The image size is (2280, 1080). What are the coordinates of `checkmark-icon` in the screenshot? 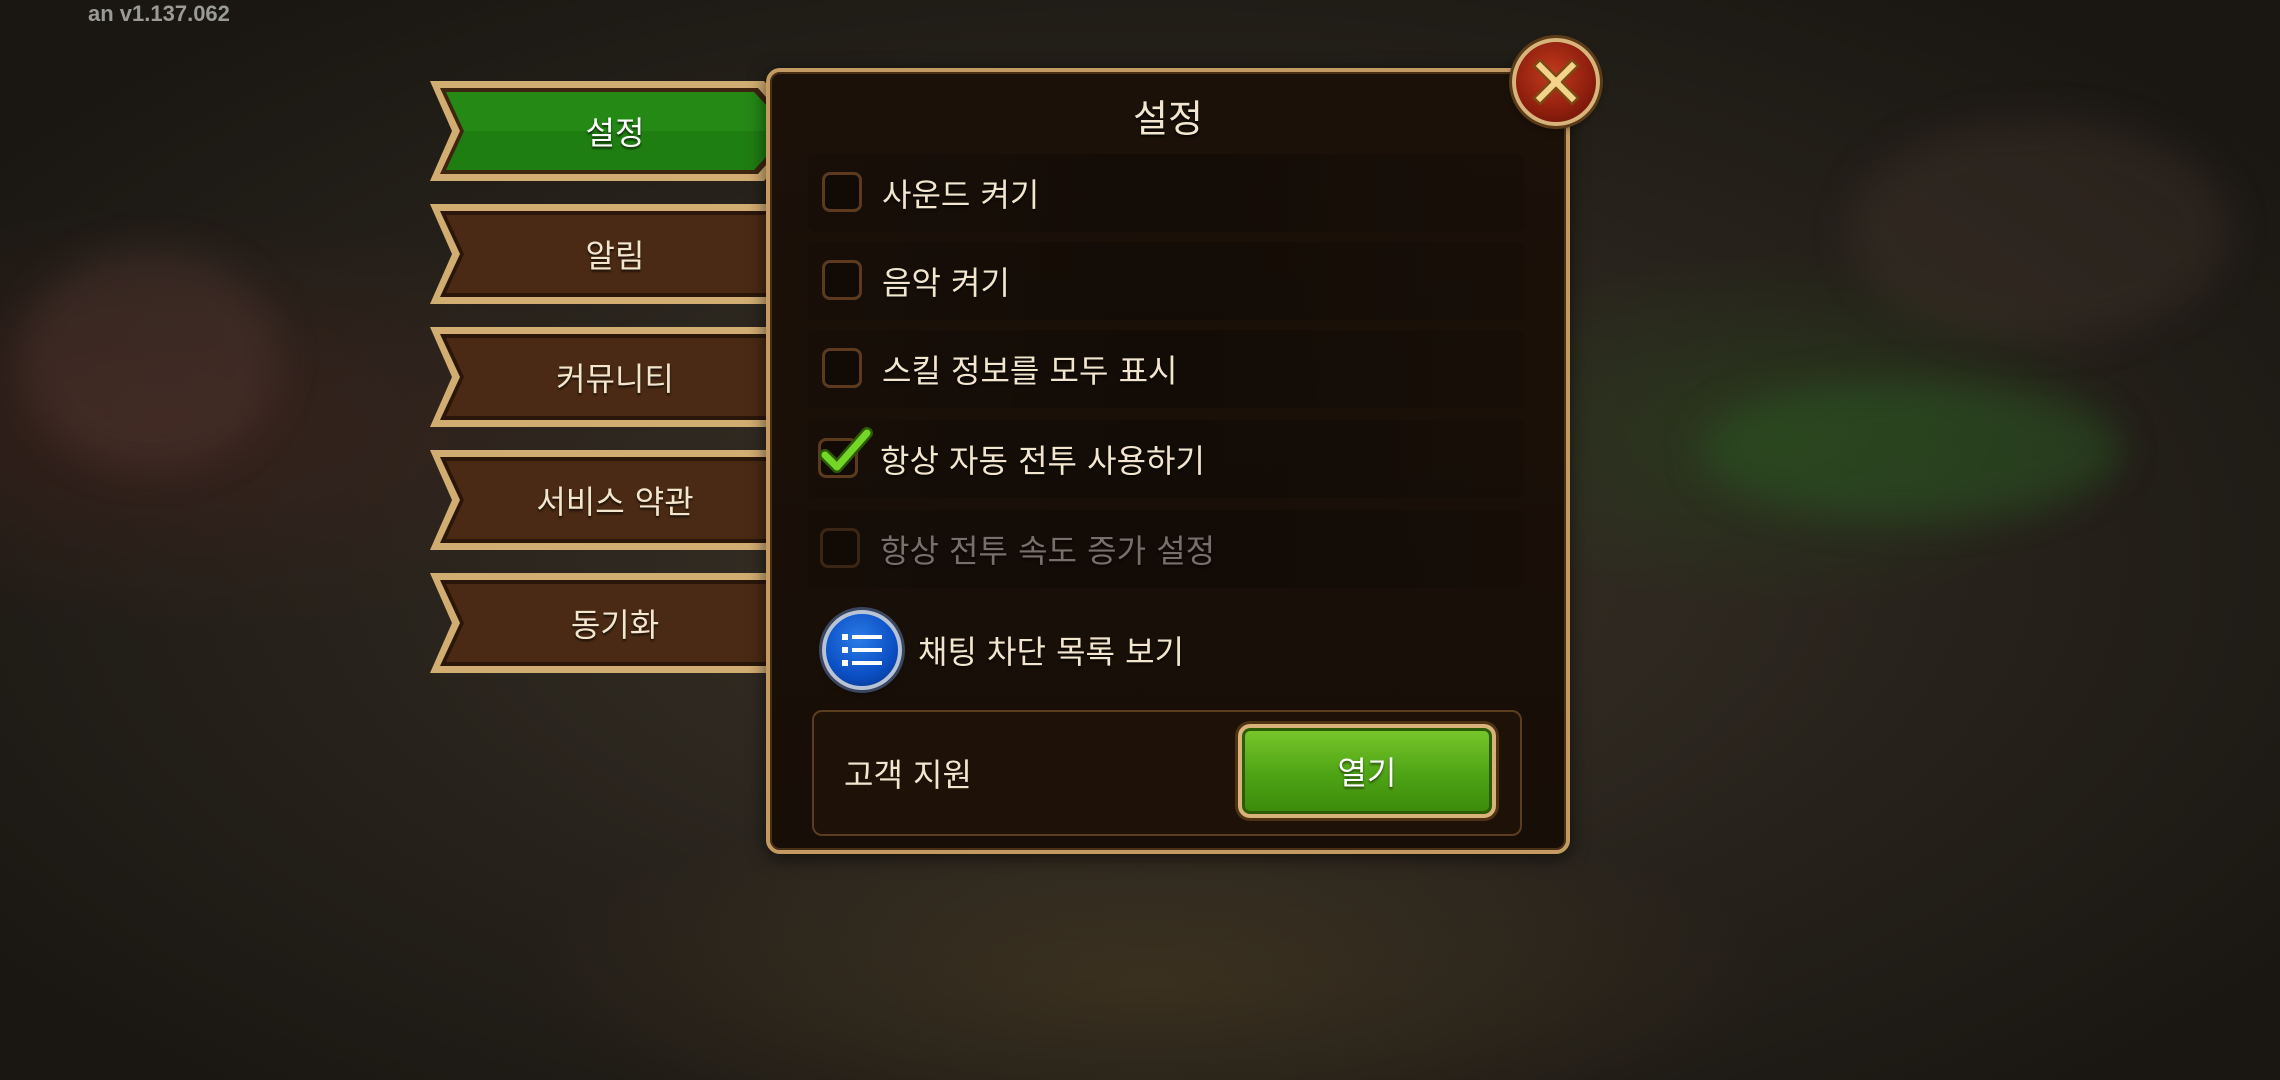 It's located at (846, 450).